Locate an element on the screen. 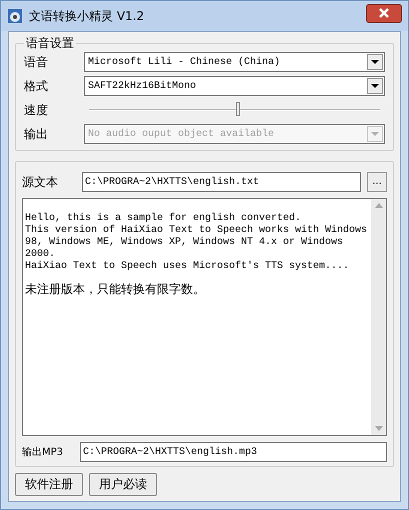 The width and height of the screenshot is (409, 510). slider-thumb is located at coordinates (238, 109).